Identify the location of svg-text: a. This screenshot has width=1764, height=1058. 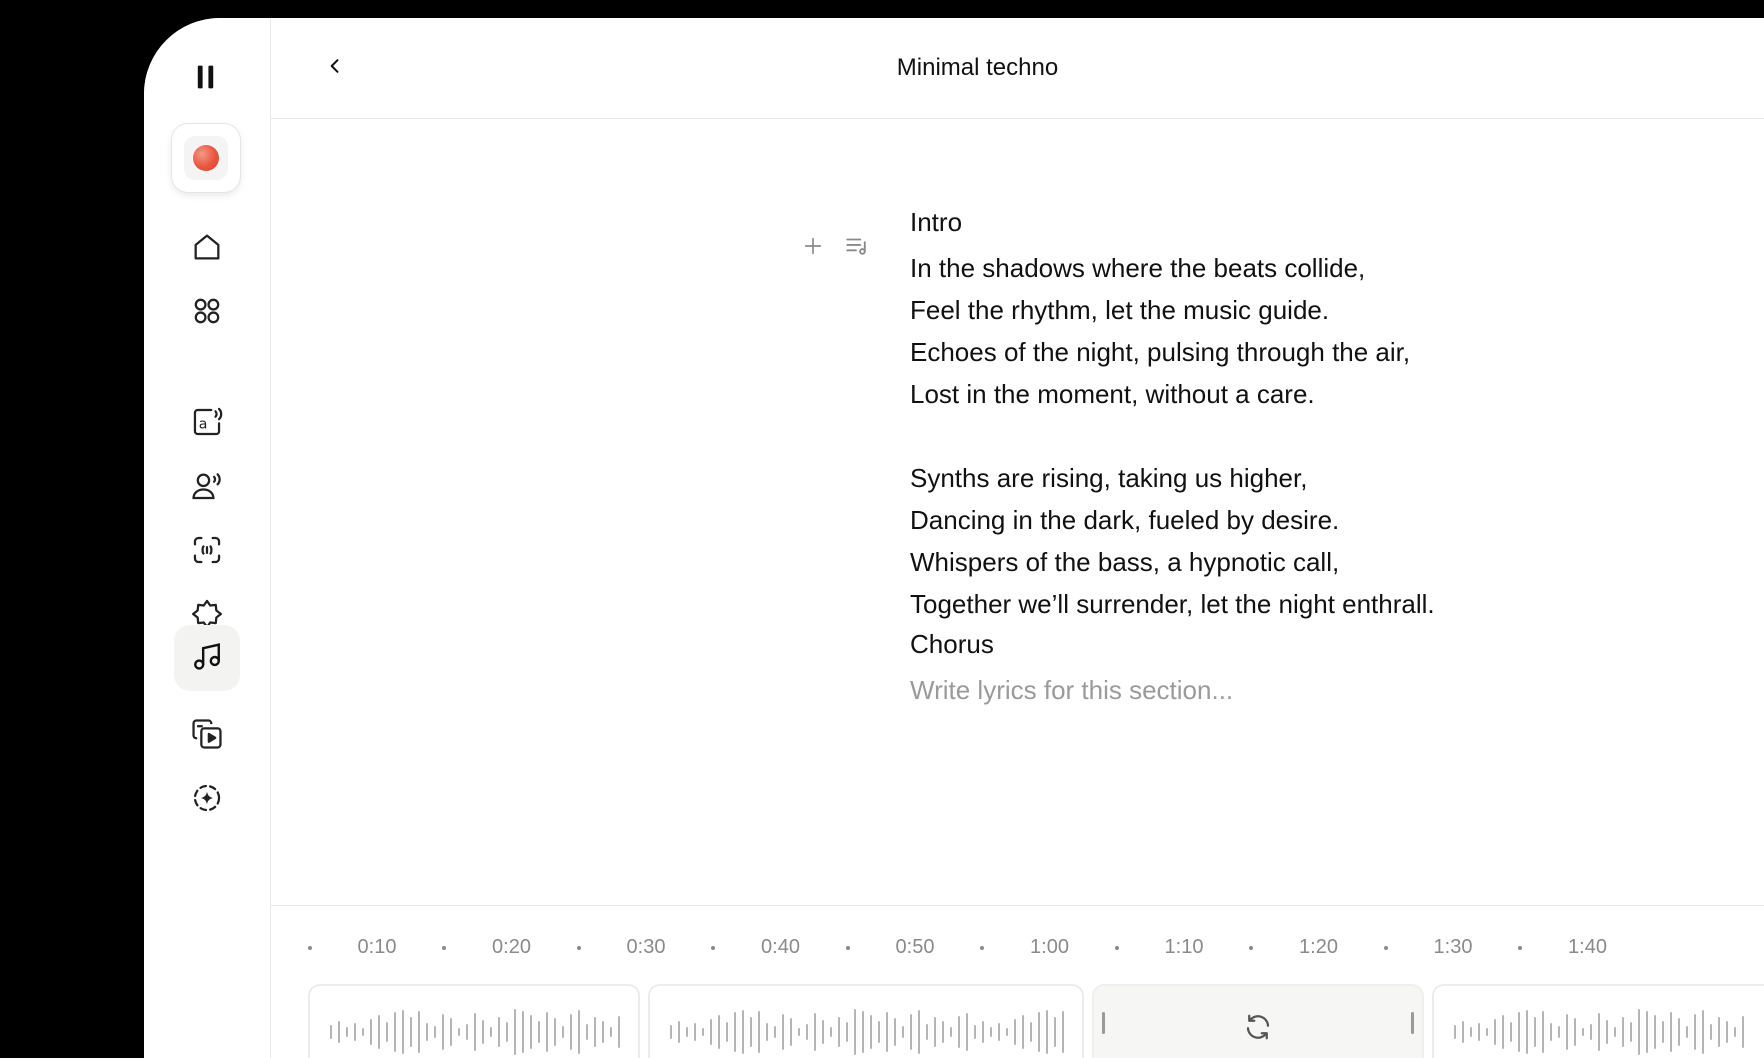
(203, 424).